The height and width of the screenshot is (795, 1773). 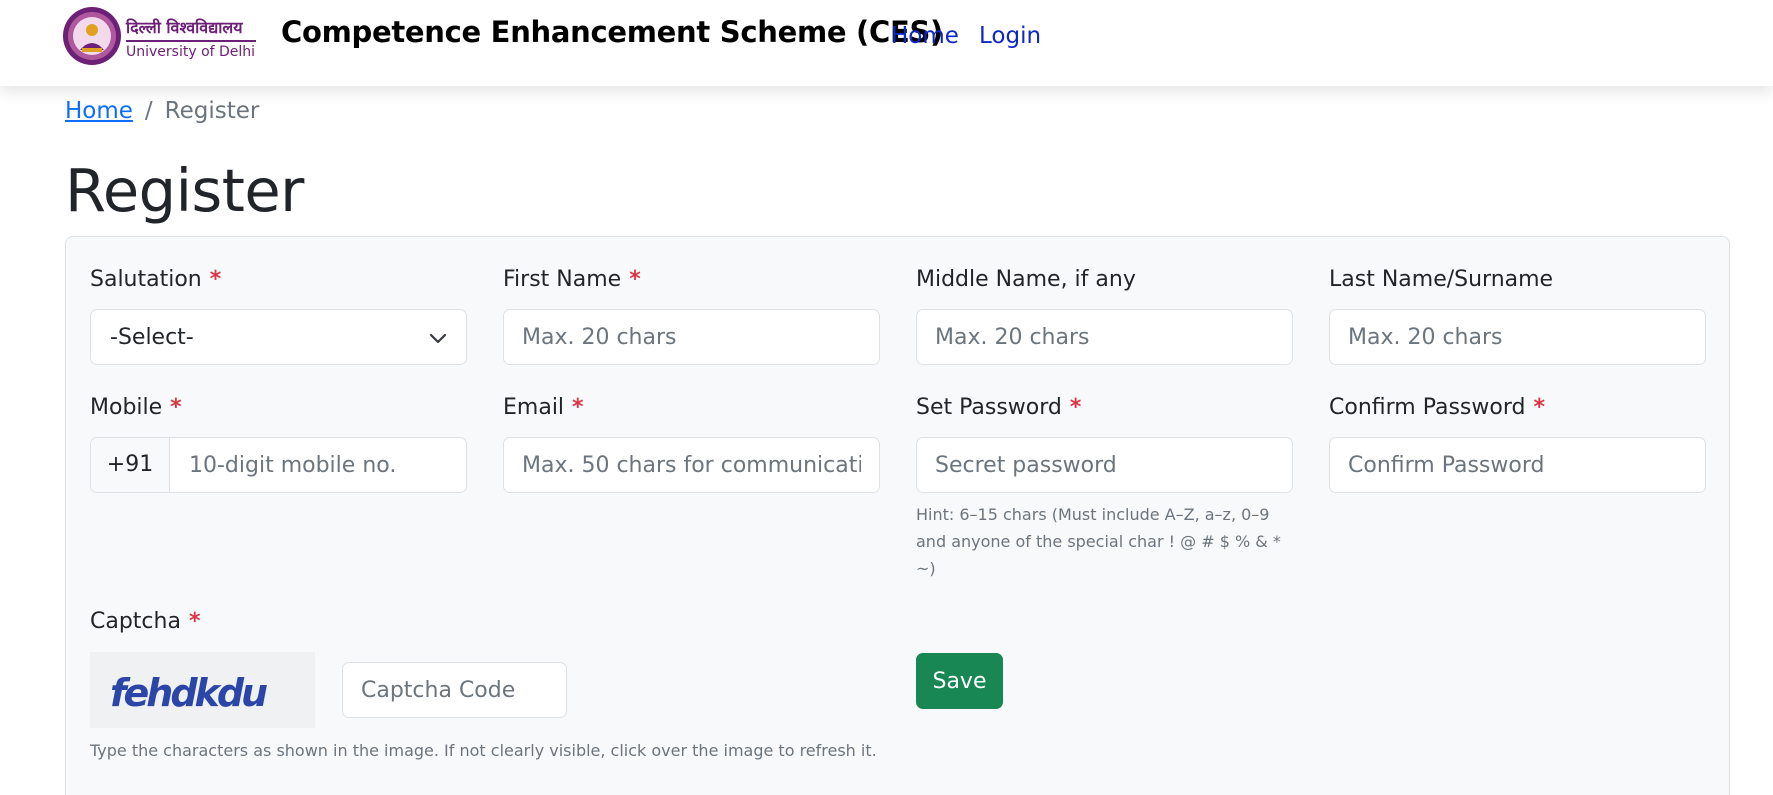 I want to click on country-code-prefix: +91, so click(x=130, y=465).